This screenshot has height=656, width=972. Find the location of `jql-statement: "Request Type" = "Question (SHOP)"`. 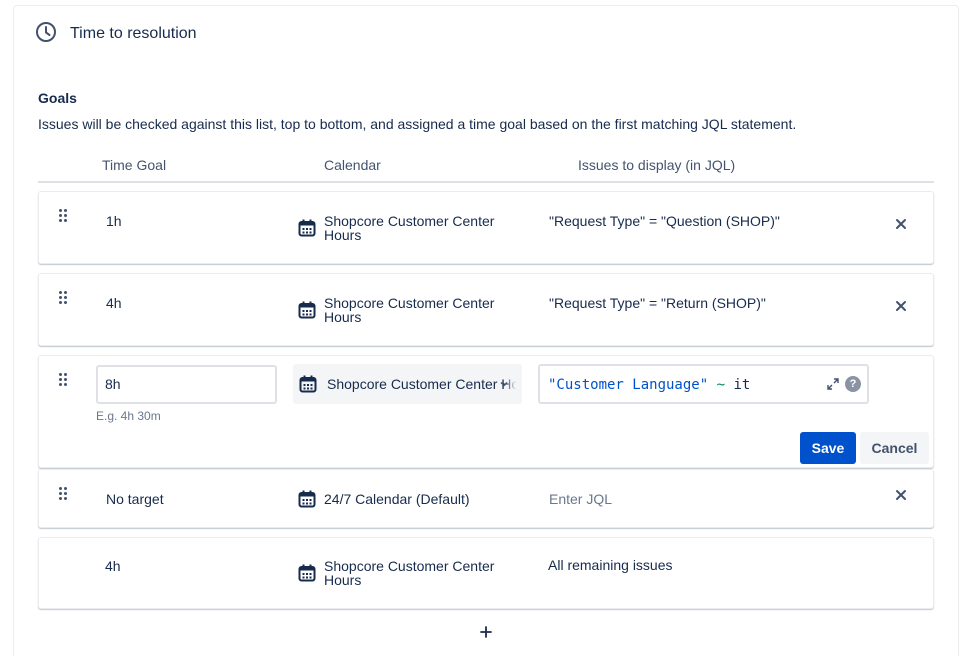

jql-statement: "Request Type" = "Question (SHOP)" is located at coordinates (664, 221).